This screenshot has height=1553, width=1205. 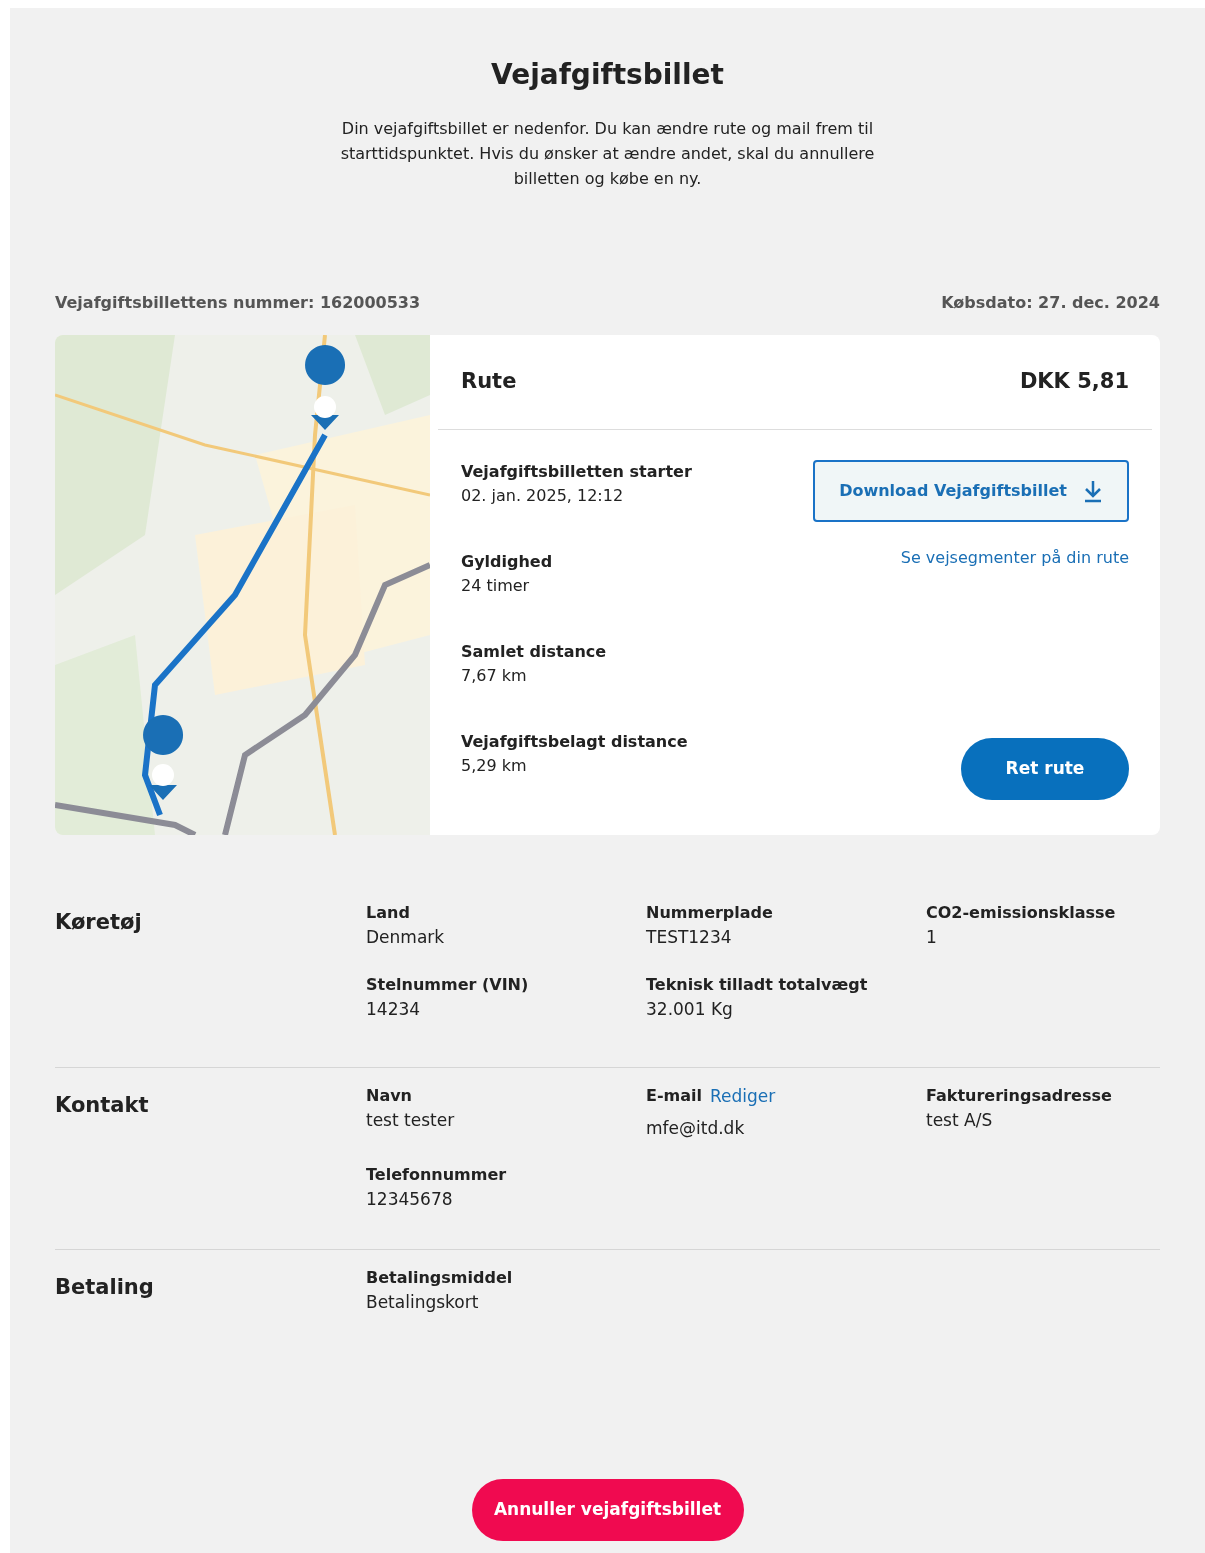 What do you see at coordinates (960, 1120) in the screenshot?
I see `field-value: test A/S` at bounding box center [960, 1120].